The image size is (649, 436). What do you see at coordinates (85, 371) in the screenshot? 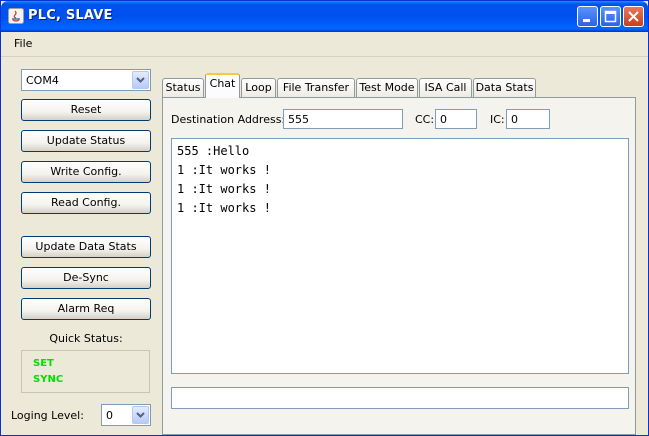
I see `quick-status-panel: SET SYNC` at bounding box center [85, 371].